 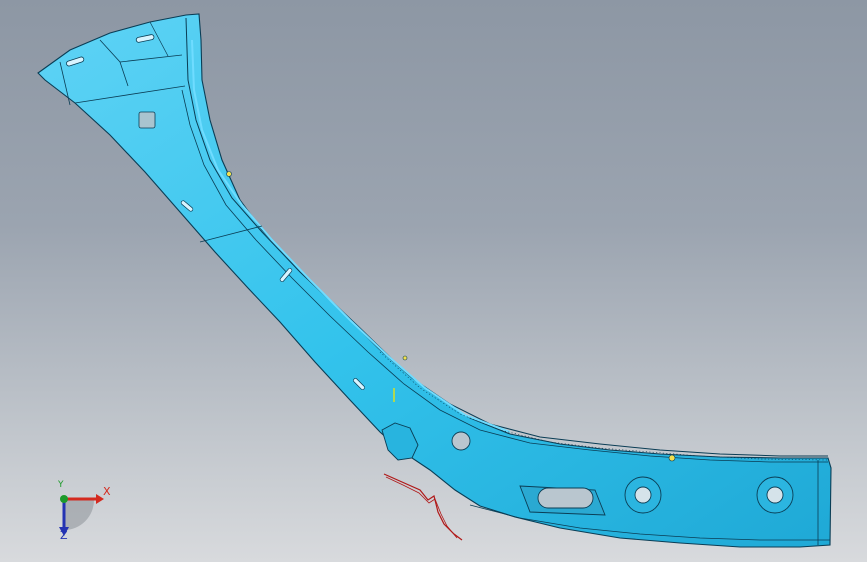 What do you see at coordinates (643, 495) in the screenshot?
I see `mount-boss-1-inner` at bounding box center [643, 495].